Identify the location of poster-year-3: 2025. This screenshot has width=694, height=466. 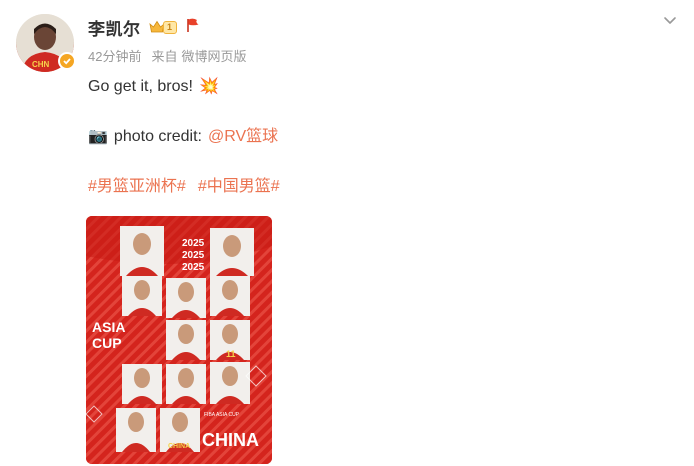
(193, 267).